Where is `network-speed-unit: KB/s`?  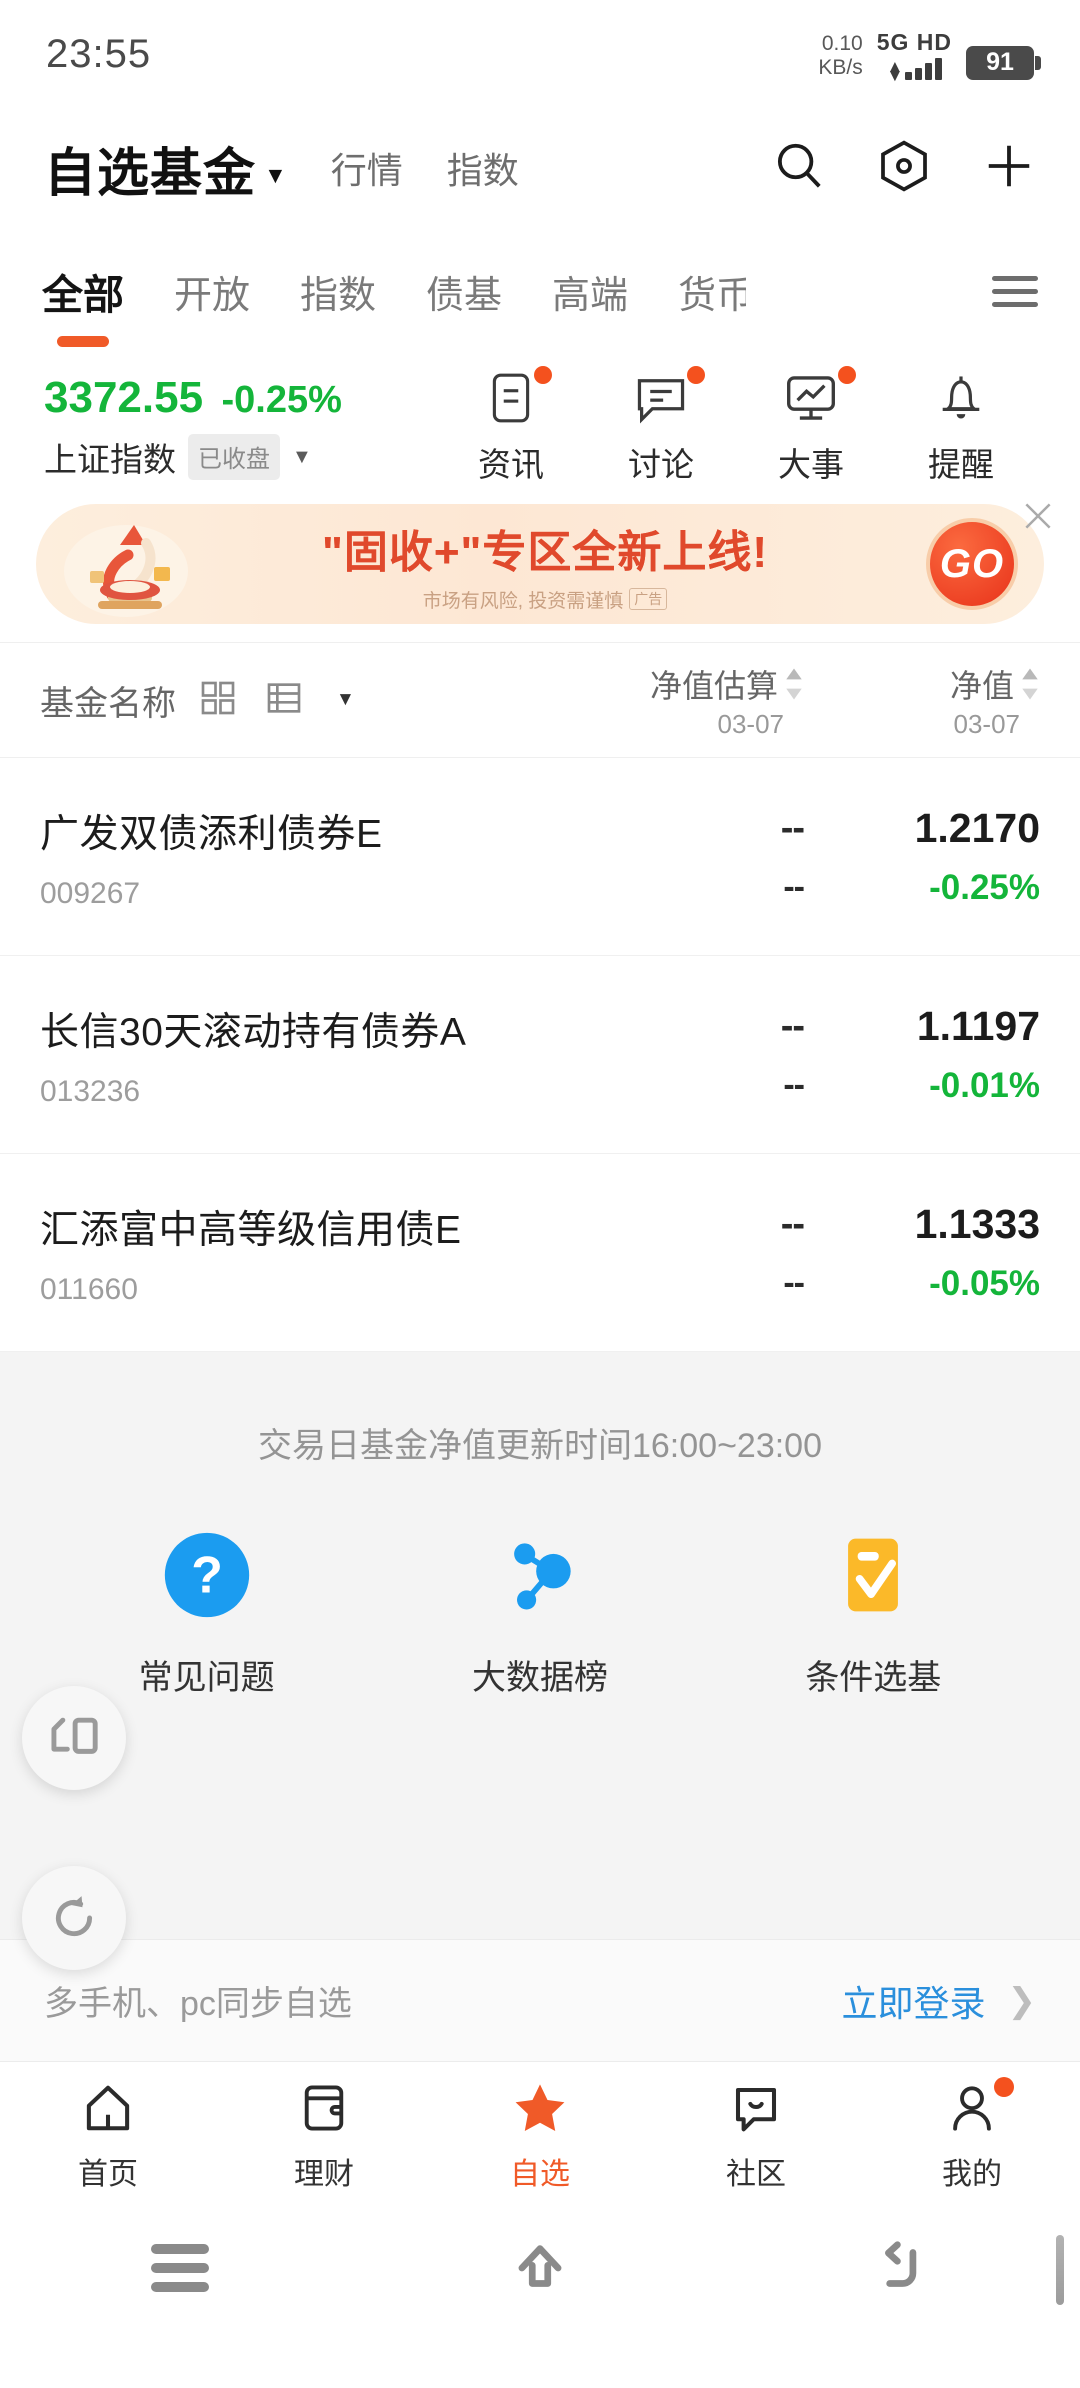
network-speed-unit: KB/s is located at coordinates (840, 67).